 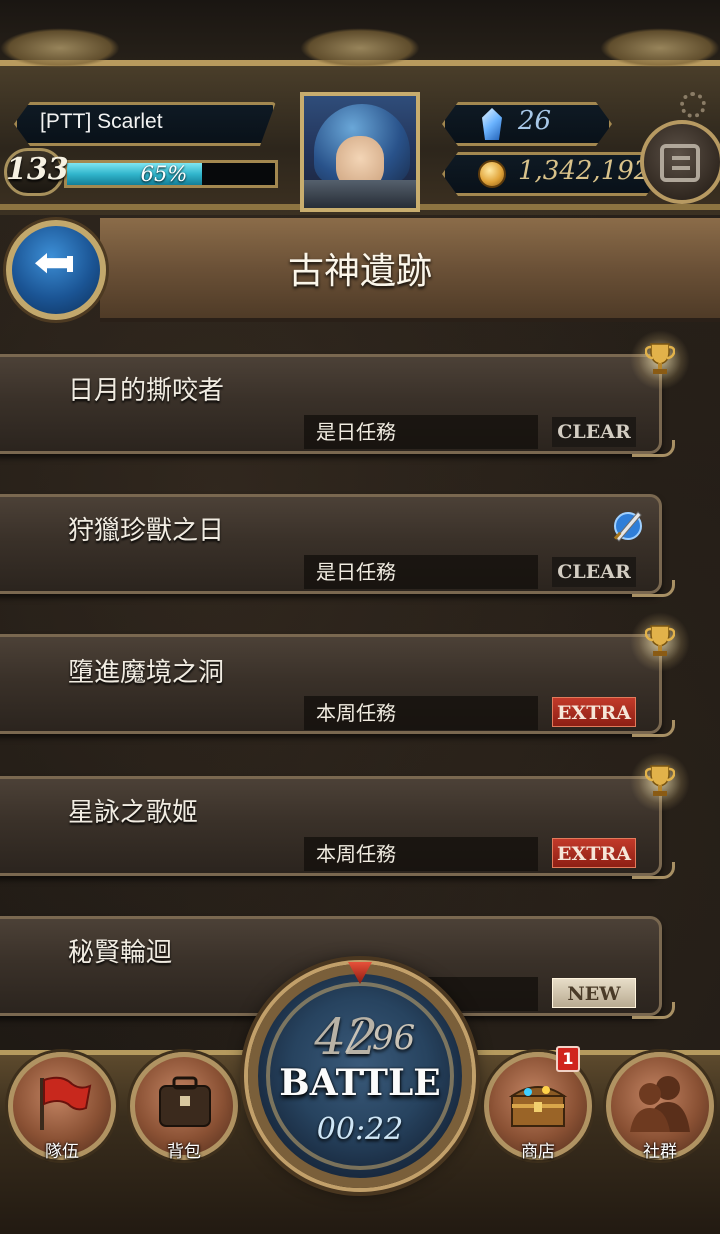 What do you see at coordinates (360, 152) in the screenshot?
I see `avatar` at bounding box center [360, 152].